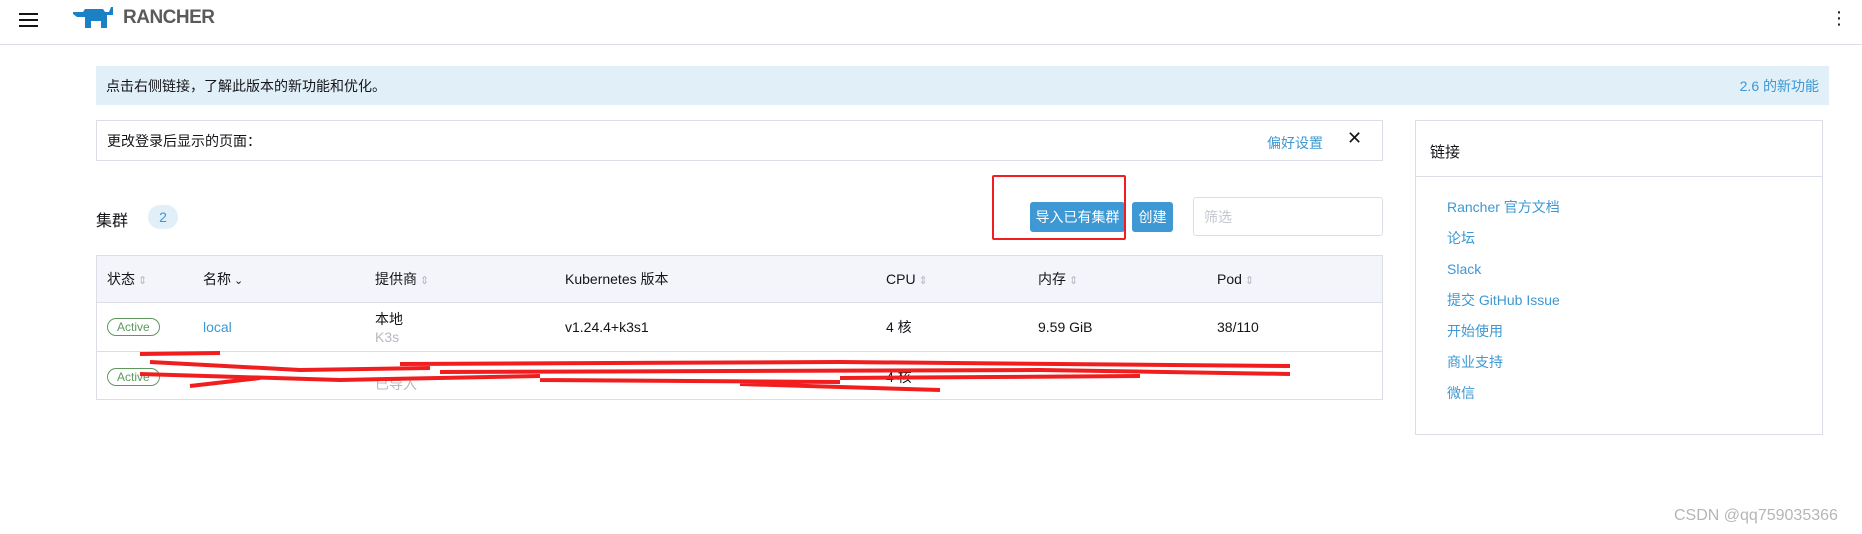 The width and height of the screenshot is (1862, 534). Describe the element at coordinates (1779, 86) in the screenshot. I see `whats-new-link: 2.6 的新功能` at that location.